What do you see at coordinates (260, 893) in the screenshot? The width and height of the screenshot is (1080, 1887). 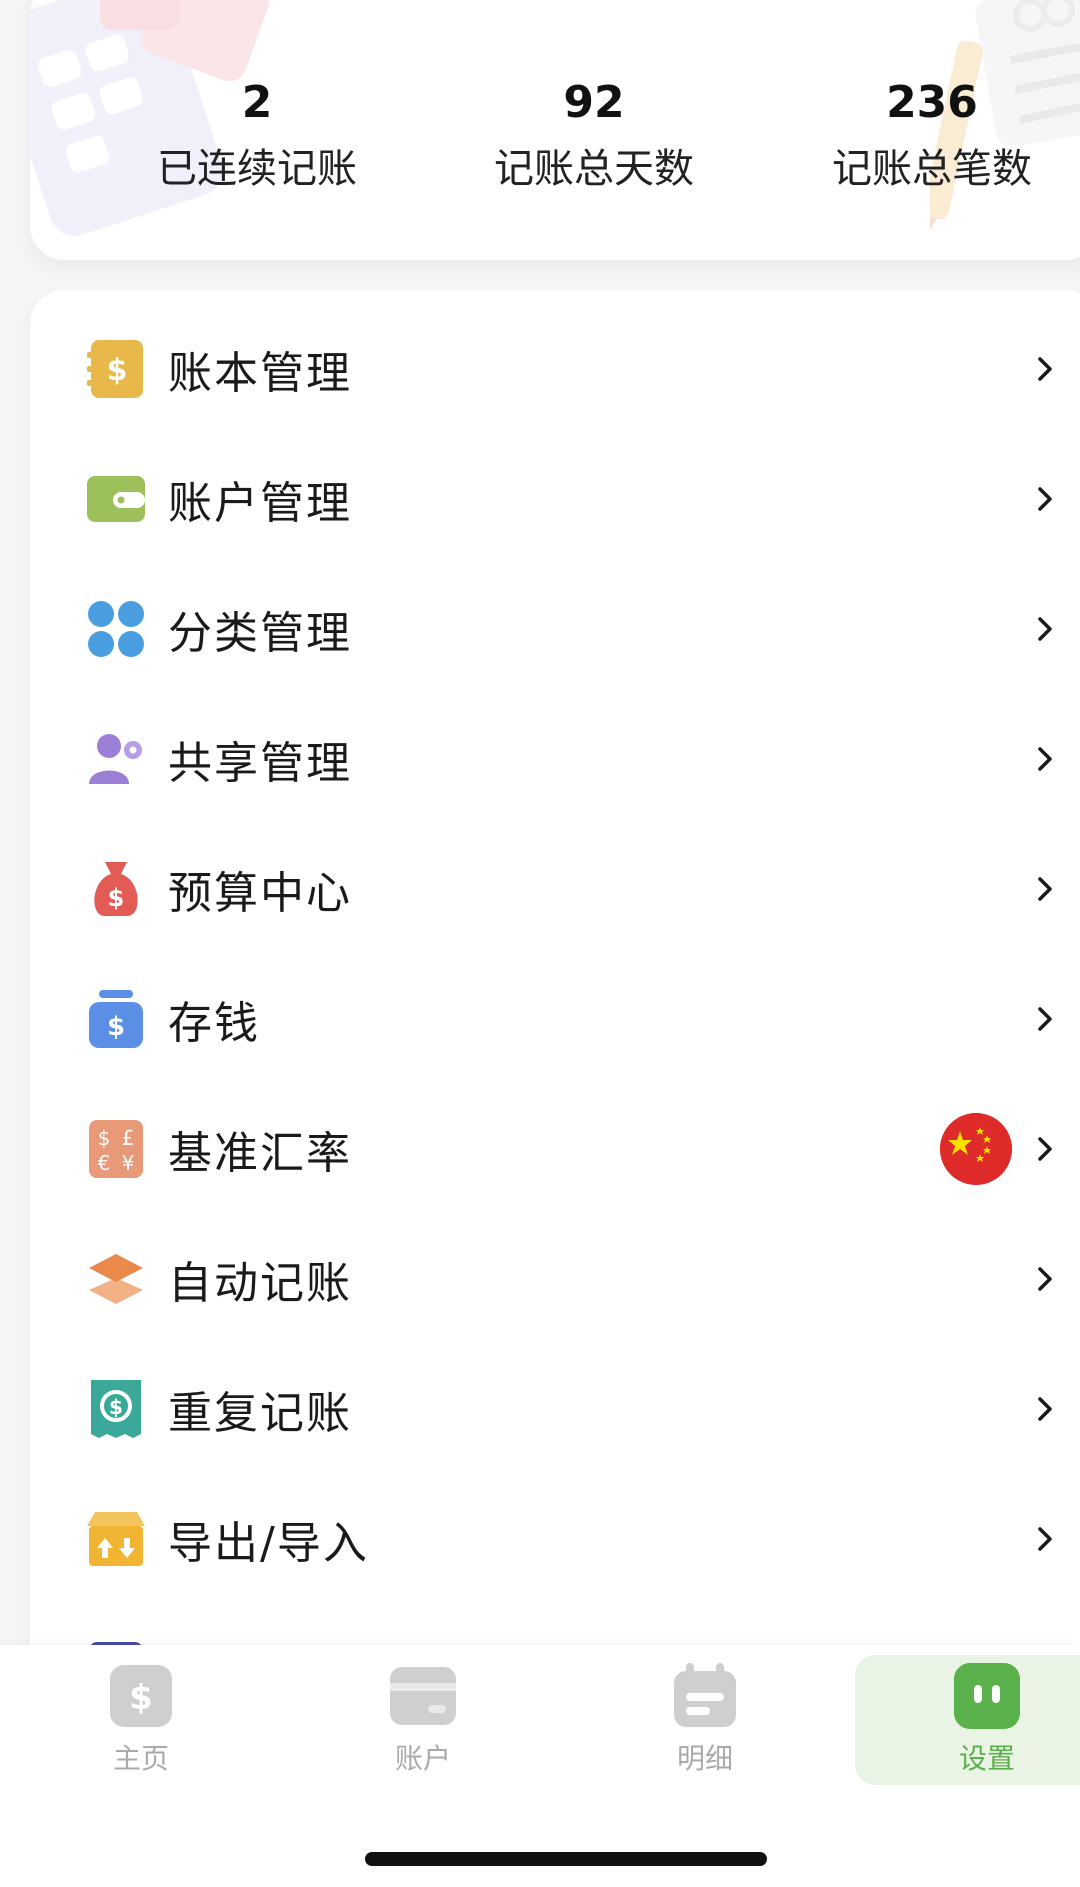 I see `menu-label: 预算中心` at bounding box center [260, 893].